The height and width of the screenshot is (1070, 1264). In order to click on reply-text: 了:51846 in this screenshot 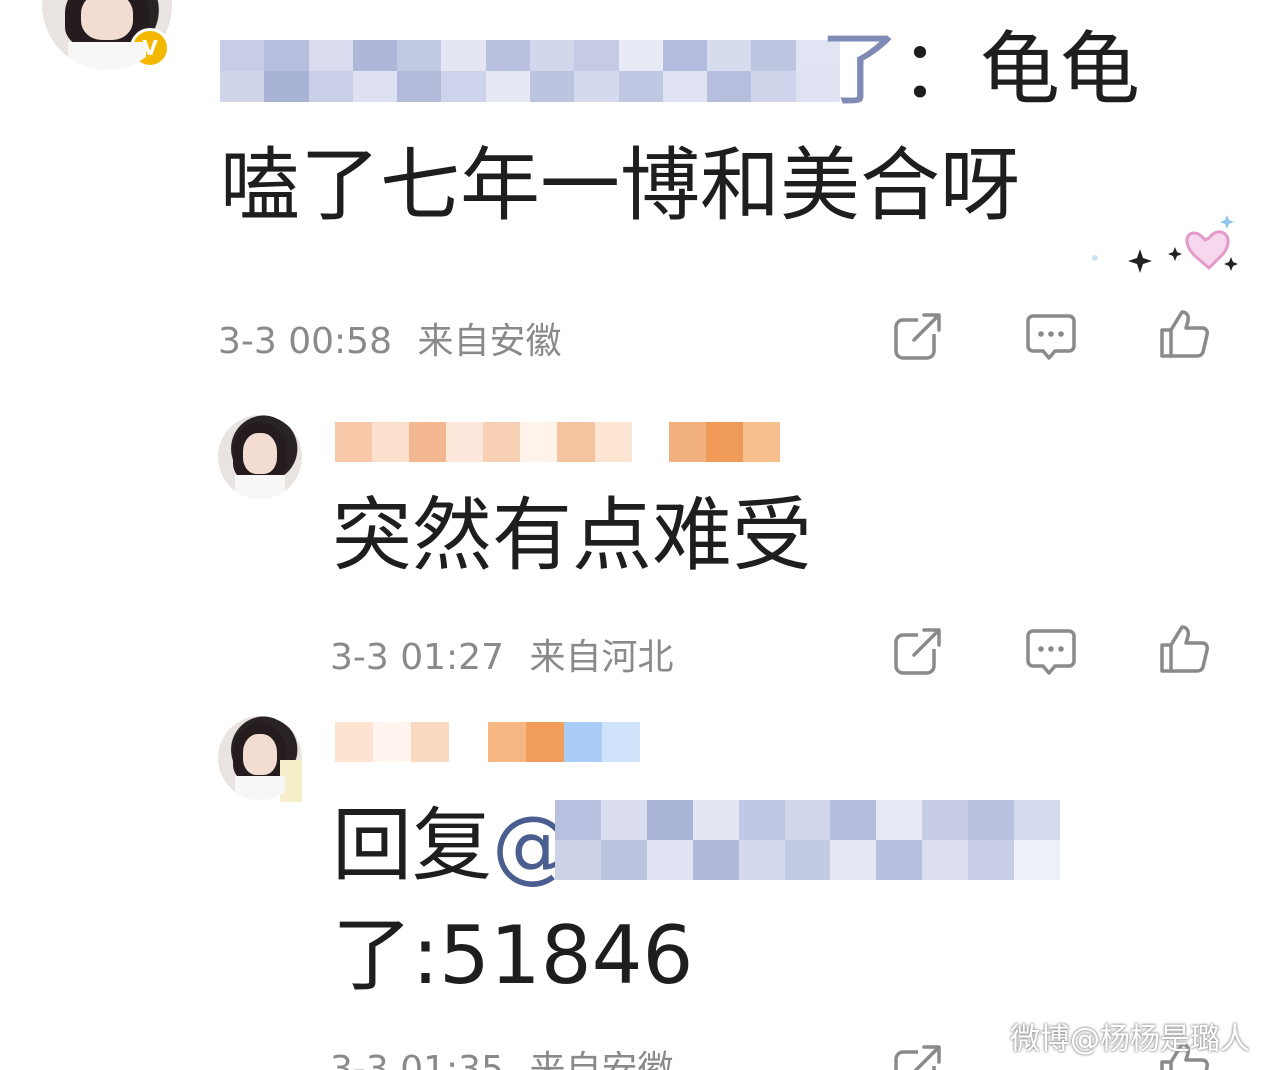, I will do `click(513, 955)`.